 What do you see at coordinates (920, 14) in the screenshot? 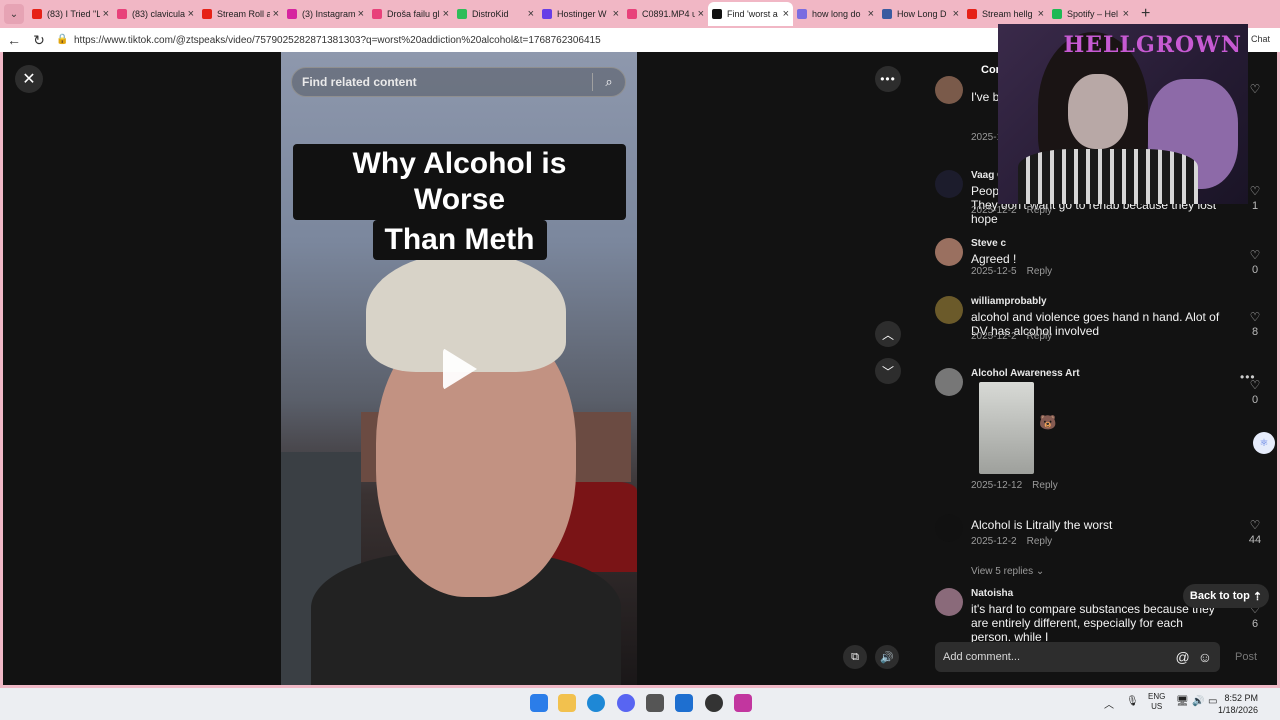
I see `browser-tab: How Long D ×` at bounding box center [920, 14].